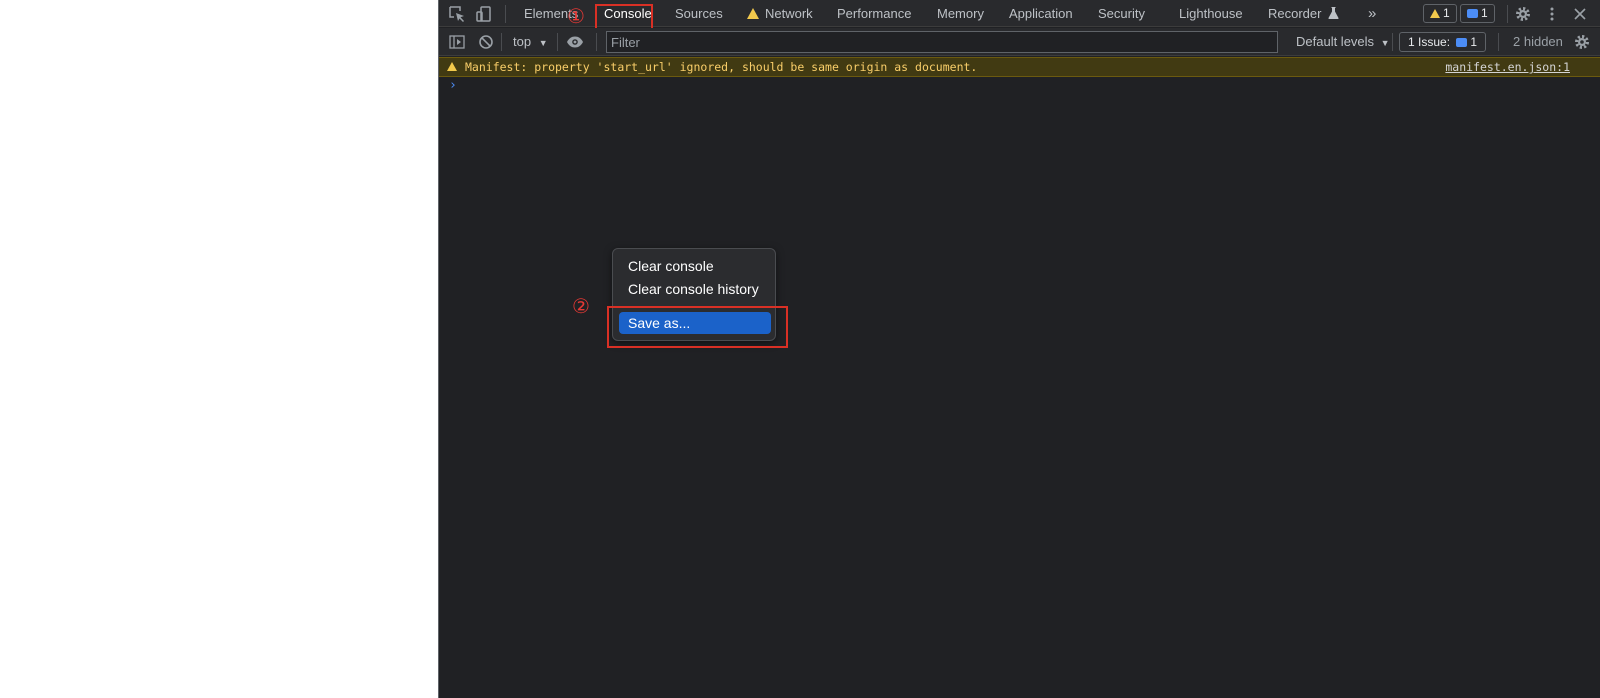  What do you see at coordinates (874, 13) in the screenshot?
I see `tab-performance: Performance` at bounding box center [874, 13].